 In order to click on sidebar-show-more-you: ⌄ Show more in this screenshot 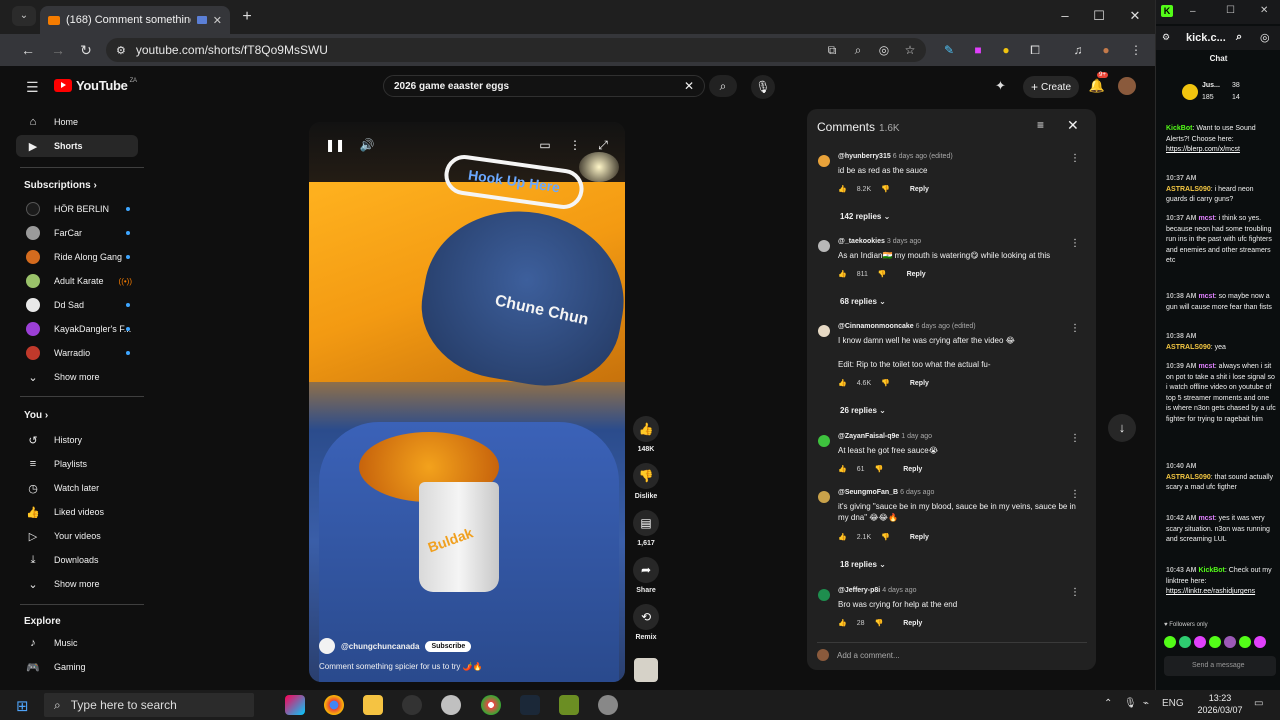, I will do `click(77, 584)`.